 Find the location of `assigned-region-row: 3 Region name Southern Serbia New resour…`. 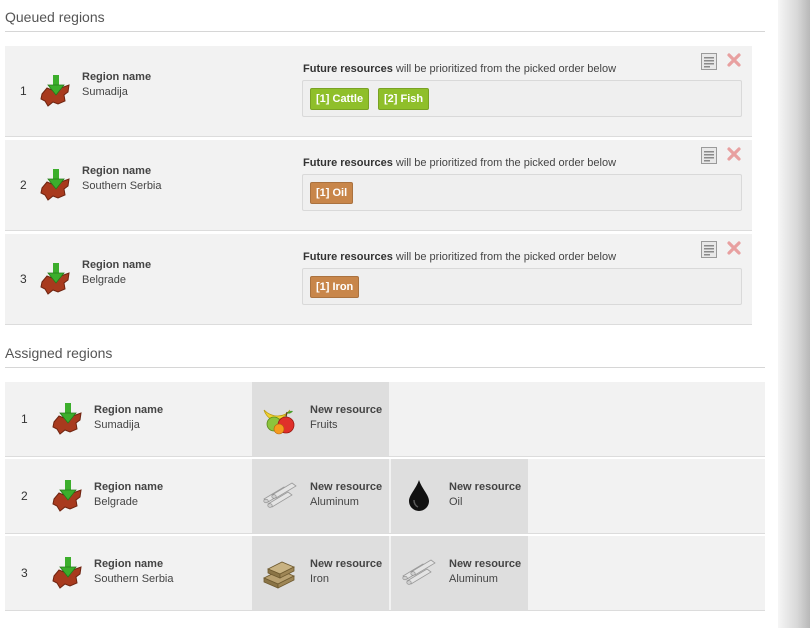

assigned-region-row: 3 Region name Southern Serbia New resour… is located at coordinates (385, 573).